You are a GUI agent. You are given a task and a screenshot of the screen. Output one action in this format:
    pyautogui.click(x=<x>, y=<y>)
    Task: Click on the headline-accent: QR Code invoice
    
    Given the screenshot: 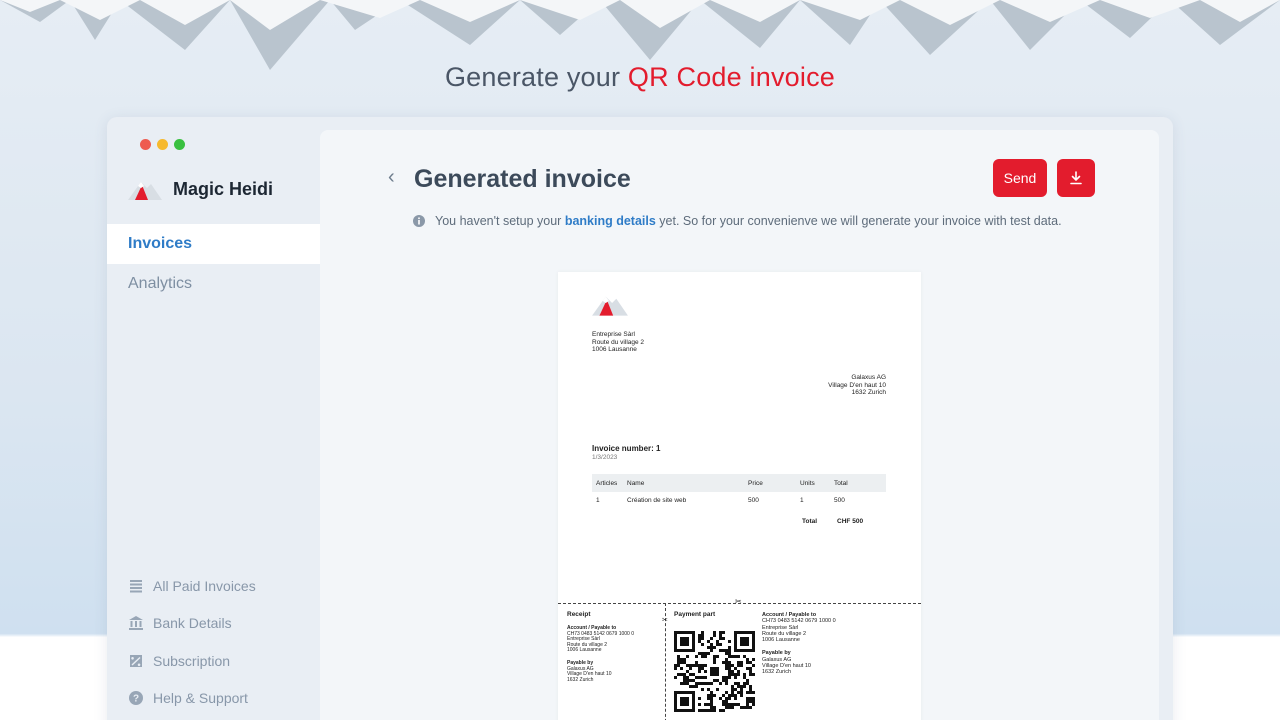 What is the action you would take?
    pyautogui.click(x=731, y=77)
    